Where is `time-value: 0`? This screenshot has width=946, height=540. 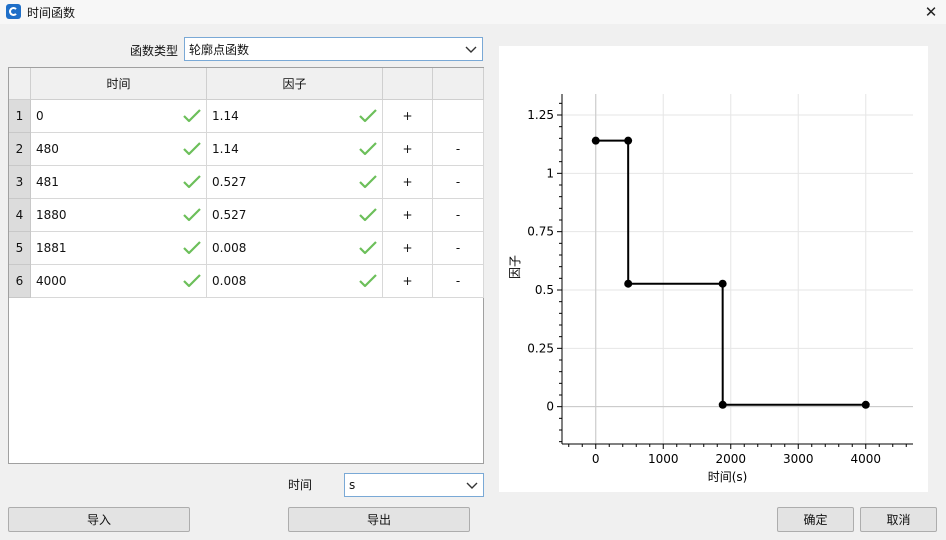
time-value: 0 is located at coordinates (40, 116).